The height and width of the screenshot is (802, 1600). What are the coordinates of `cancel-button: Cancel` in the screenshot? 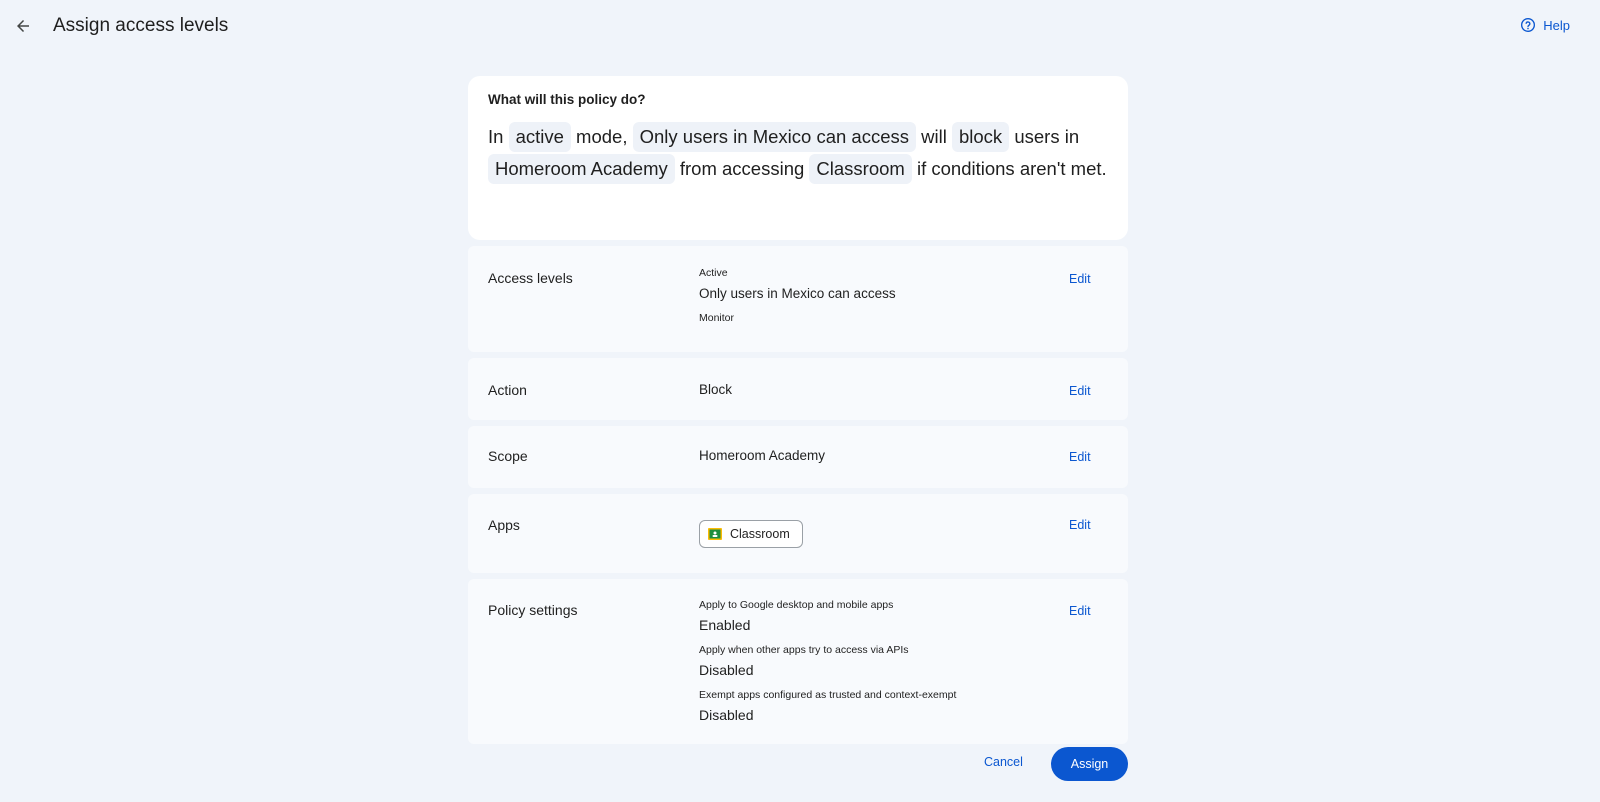 It's located at (1003, 762).